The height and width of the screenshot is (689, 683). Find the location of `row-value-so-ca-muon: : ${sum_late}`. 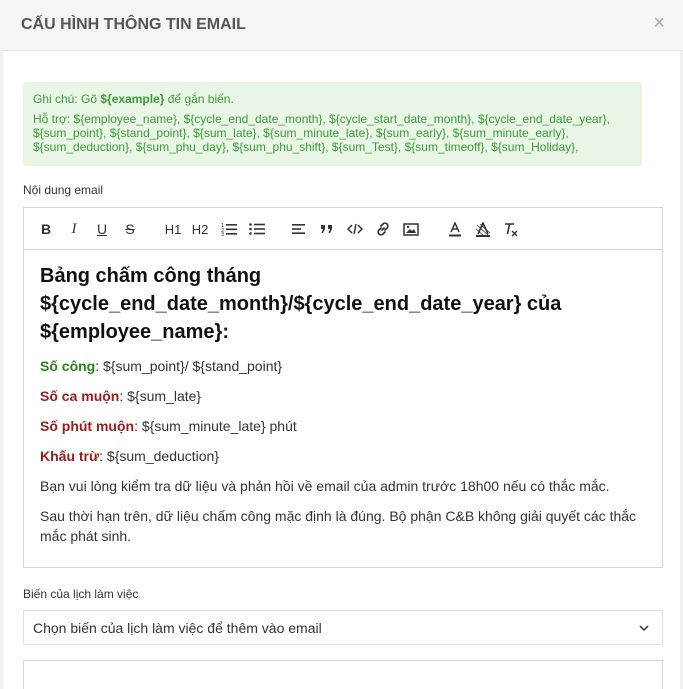

row-value-so-ca-muon: : ${sum_late} is located at coordinates (160, 396).